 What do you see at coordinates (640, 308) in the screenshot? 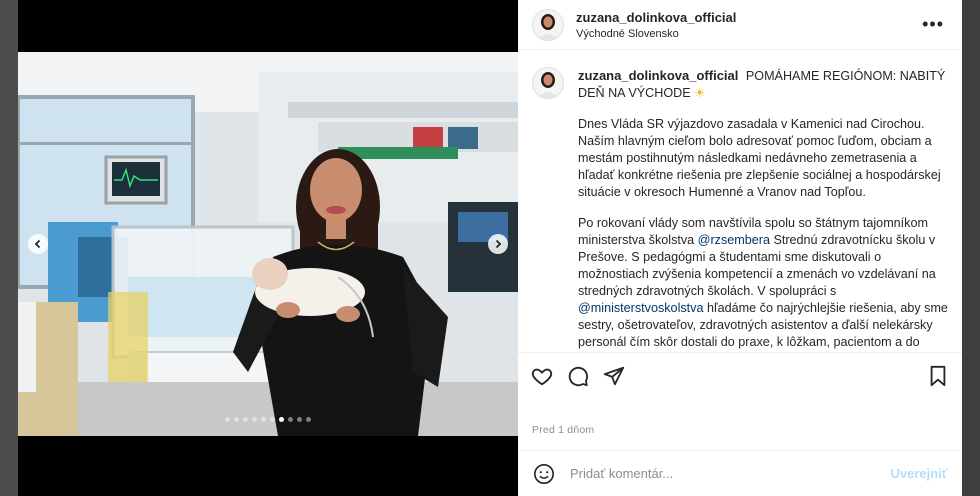
I see `mention-ministerstvoskolstva: @ministerstvoskolstva` at bounding box center [640, 308].